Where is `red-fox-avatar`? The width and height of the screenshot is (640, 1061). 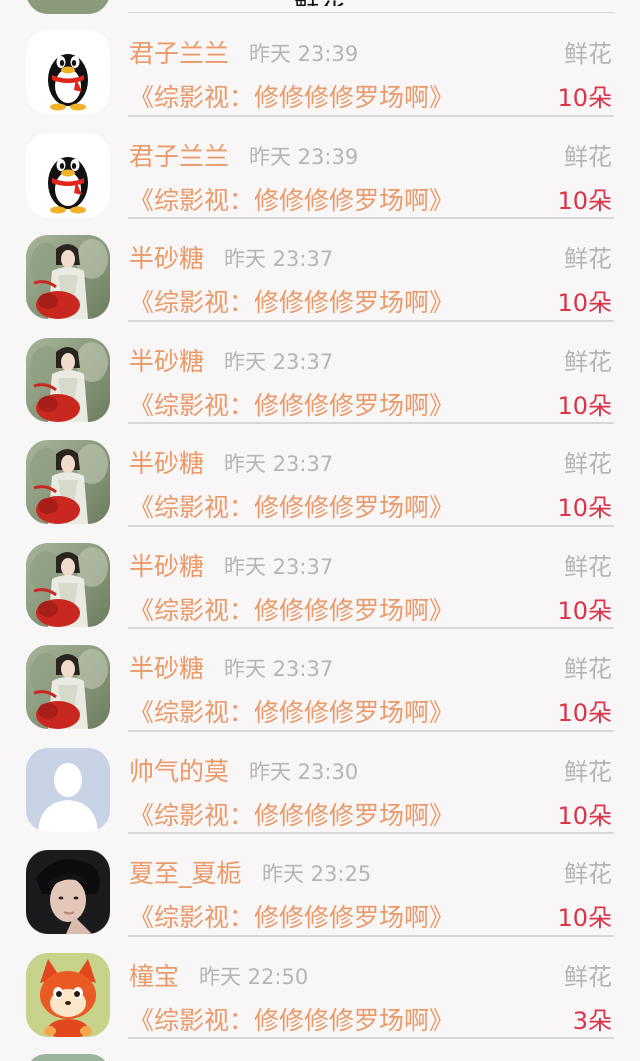 red-fox-avatar is located at coordinates (68, 994).